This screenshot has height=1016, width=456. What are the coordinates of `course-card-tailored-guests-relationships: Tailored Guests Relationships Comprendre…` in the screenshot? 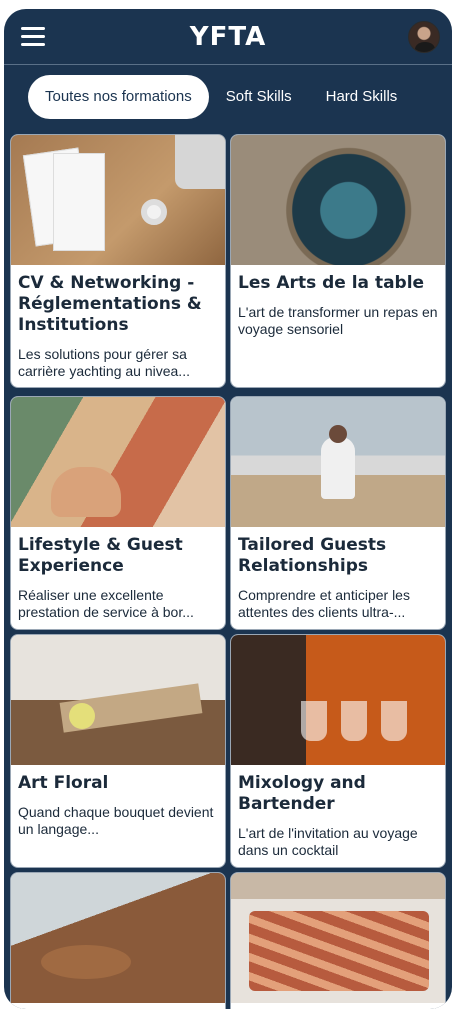 It's located at (338, 513).